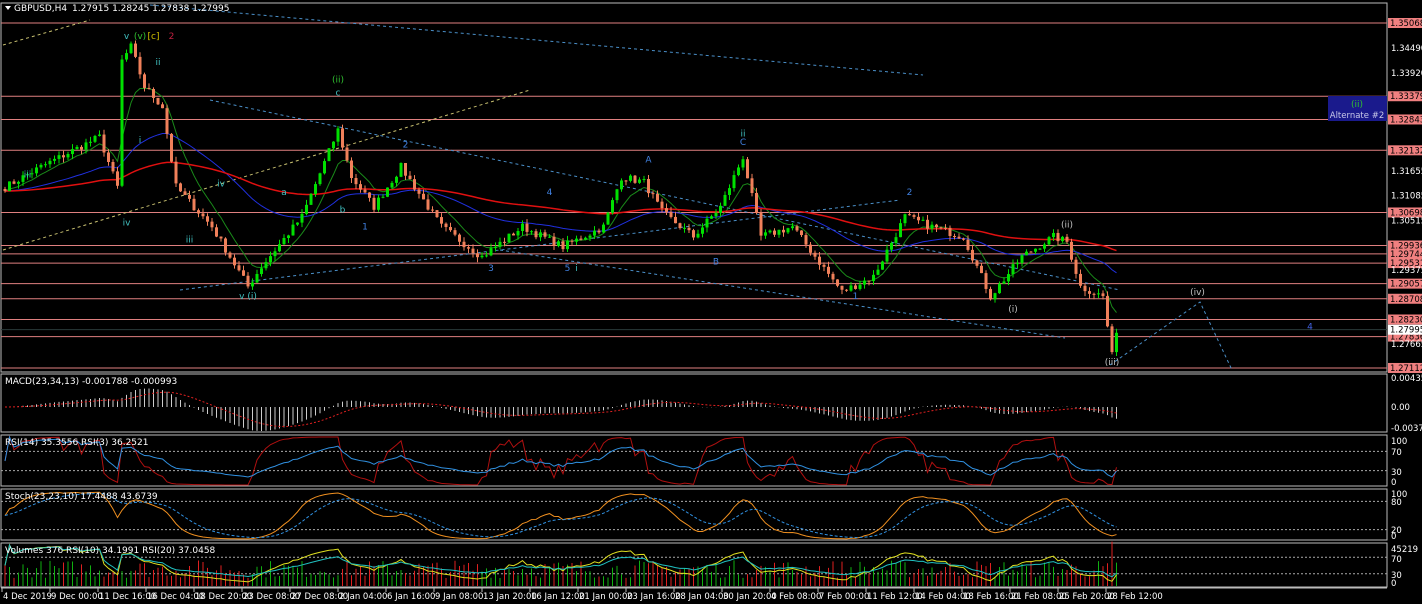 The image size is (1422, 604). Describe the element at coordinates (1013, 310) in the screenshot. I see `wave-label: (i)` at that location.